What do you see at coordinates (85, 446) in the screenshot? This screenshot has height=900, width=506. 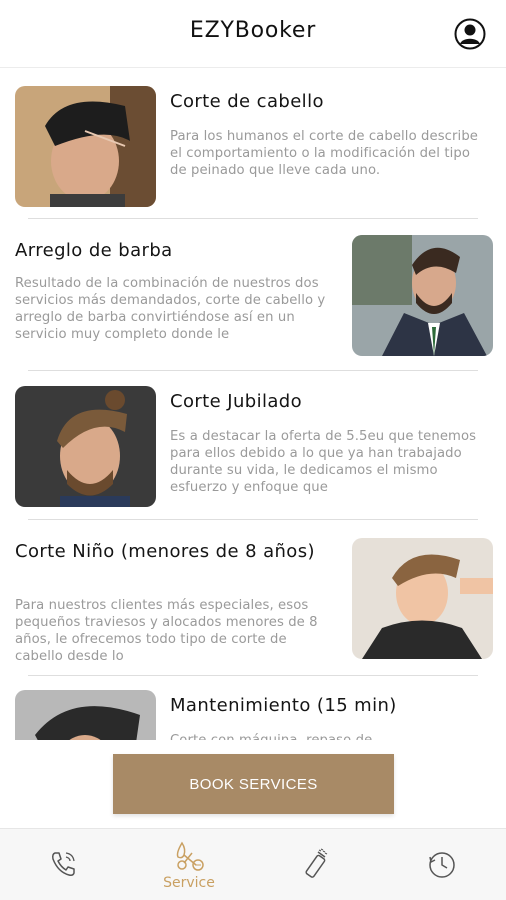 I see `retiree-haircut-photo` at bounding box center [85, 446].